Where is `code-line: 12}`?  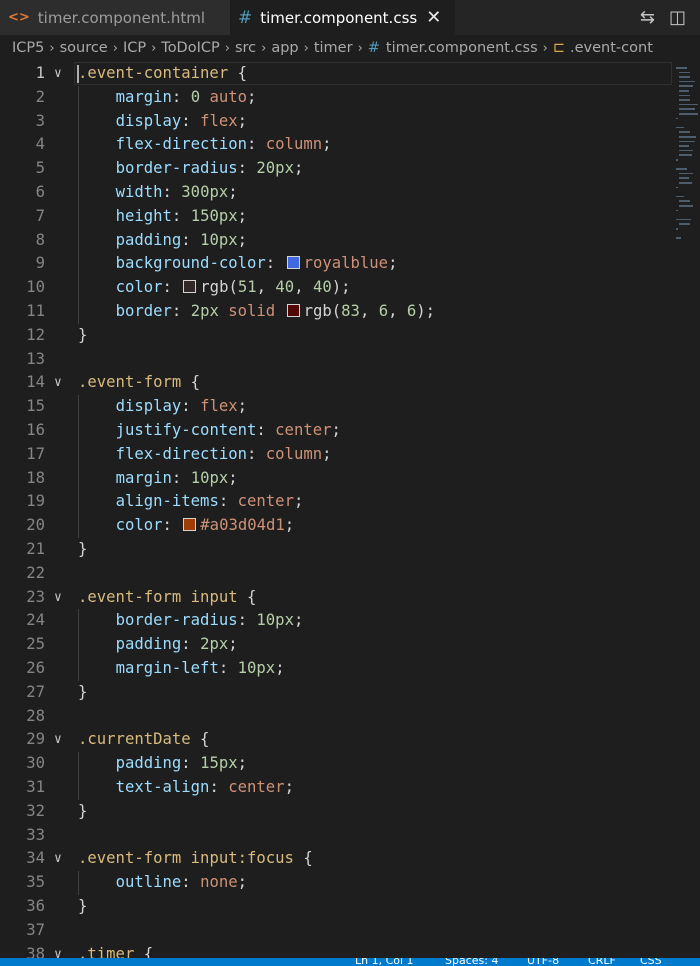 code-line: 12} is located at coordinates (335, 336).